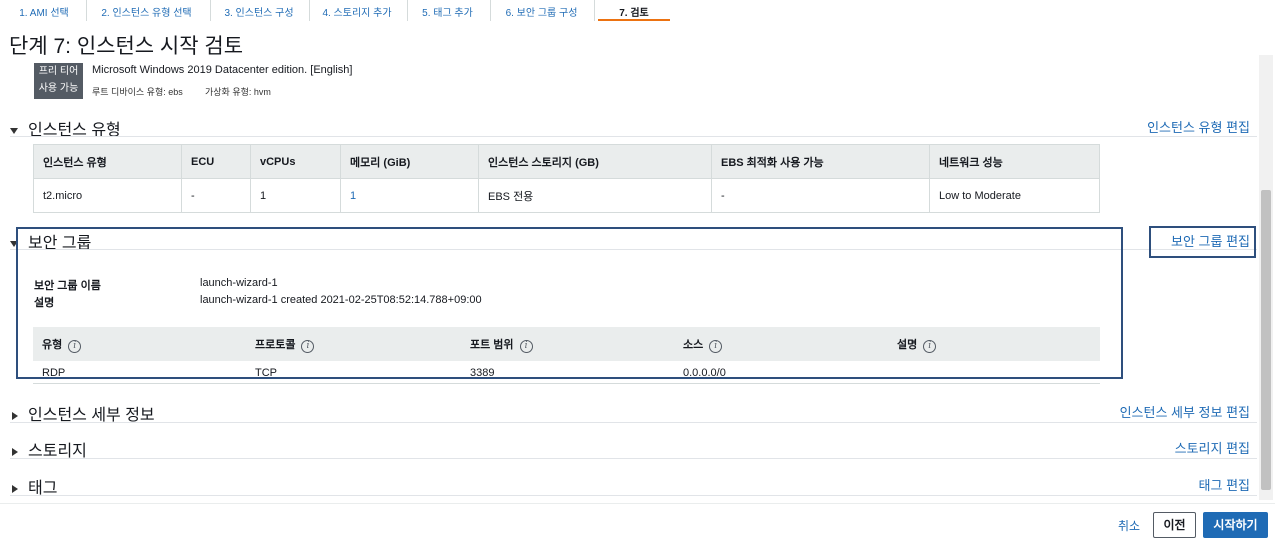  Describe the element at coordinates (1129, 525) in the screenshot. I see `cancel-button: 취소` at that location.